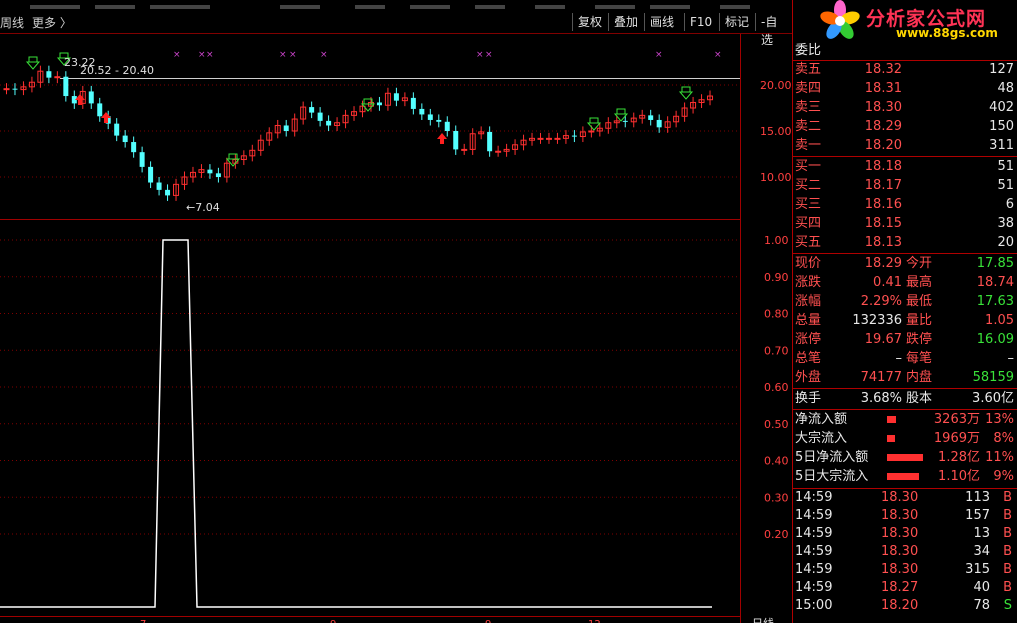 This screenshot has width=1017, height=623. I want to click on ask-row: 卖四 18.31 48, so click(905, 89).